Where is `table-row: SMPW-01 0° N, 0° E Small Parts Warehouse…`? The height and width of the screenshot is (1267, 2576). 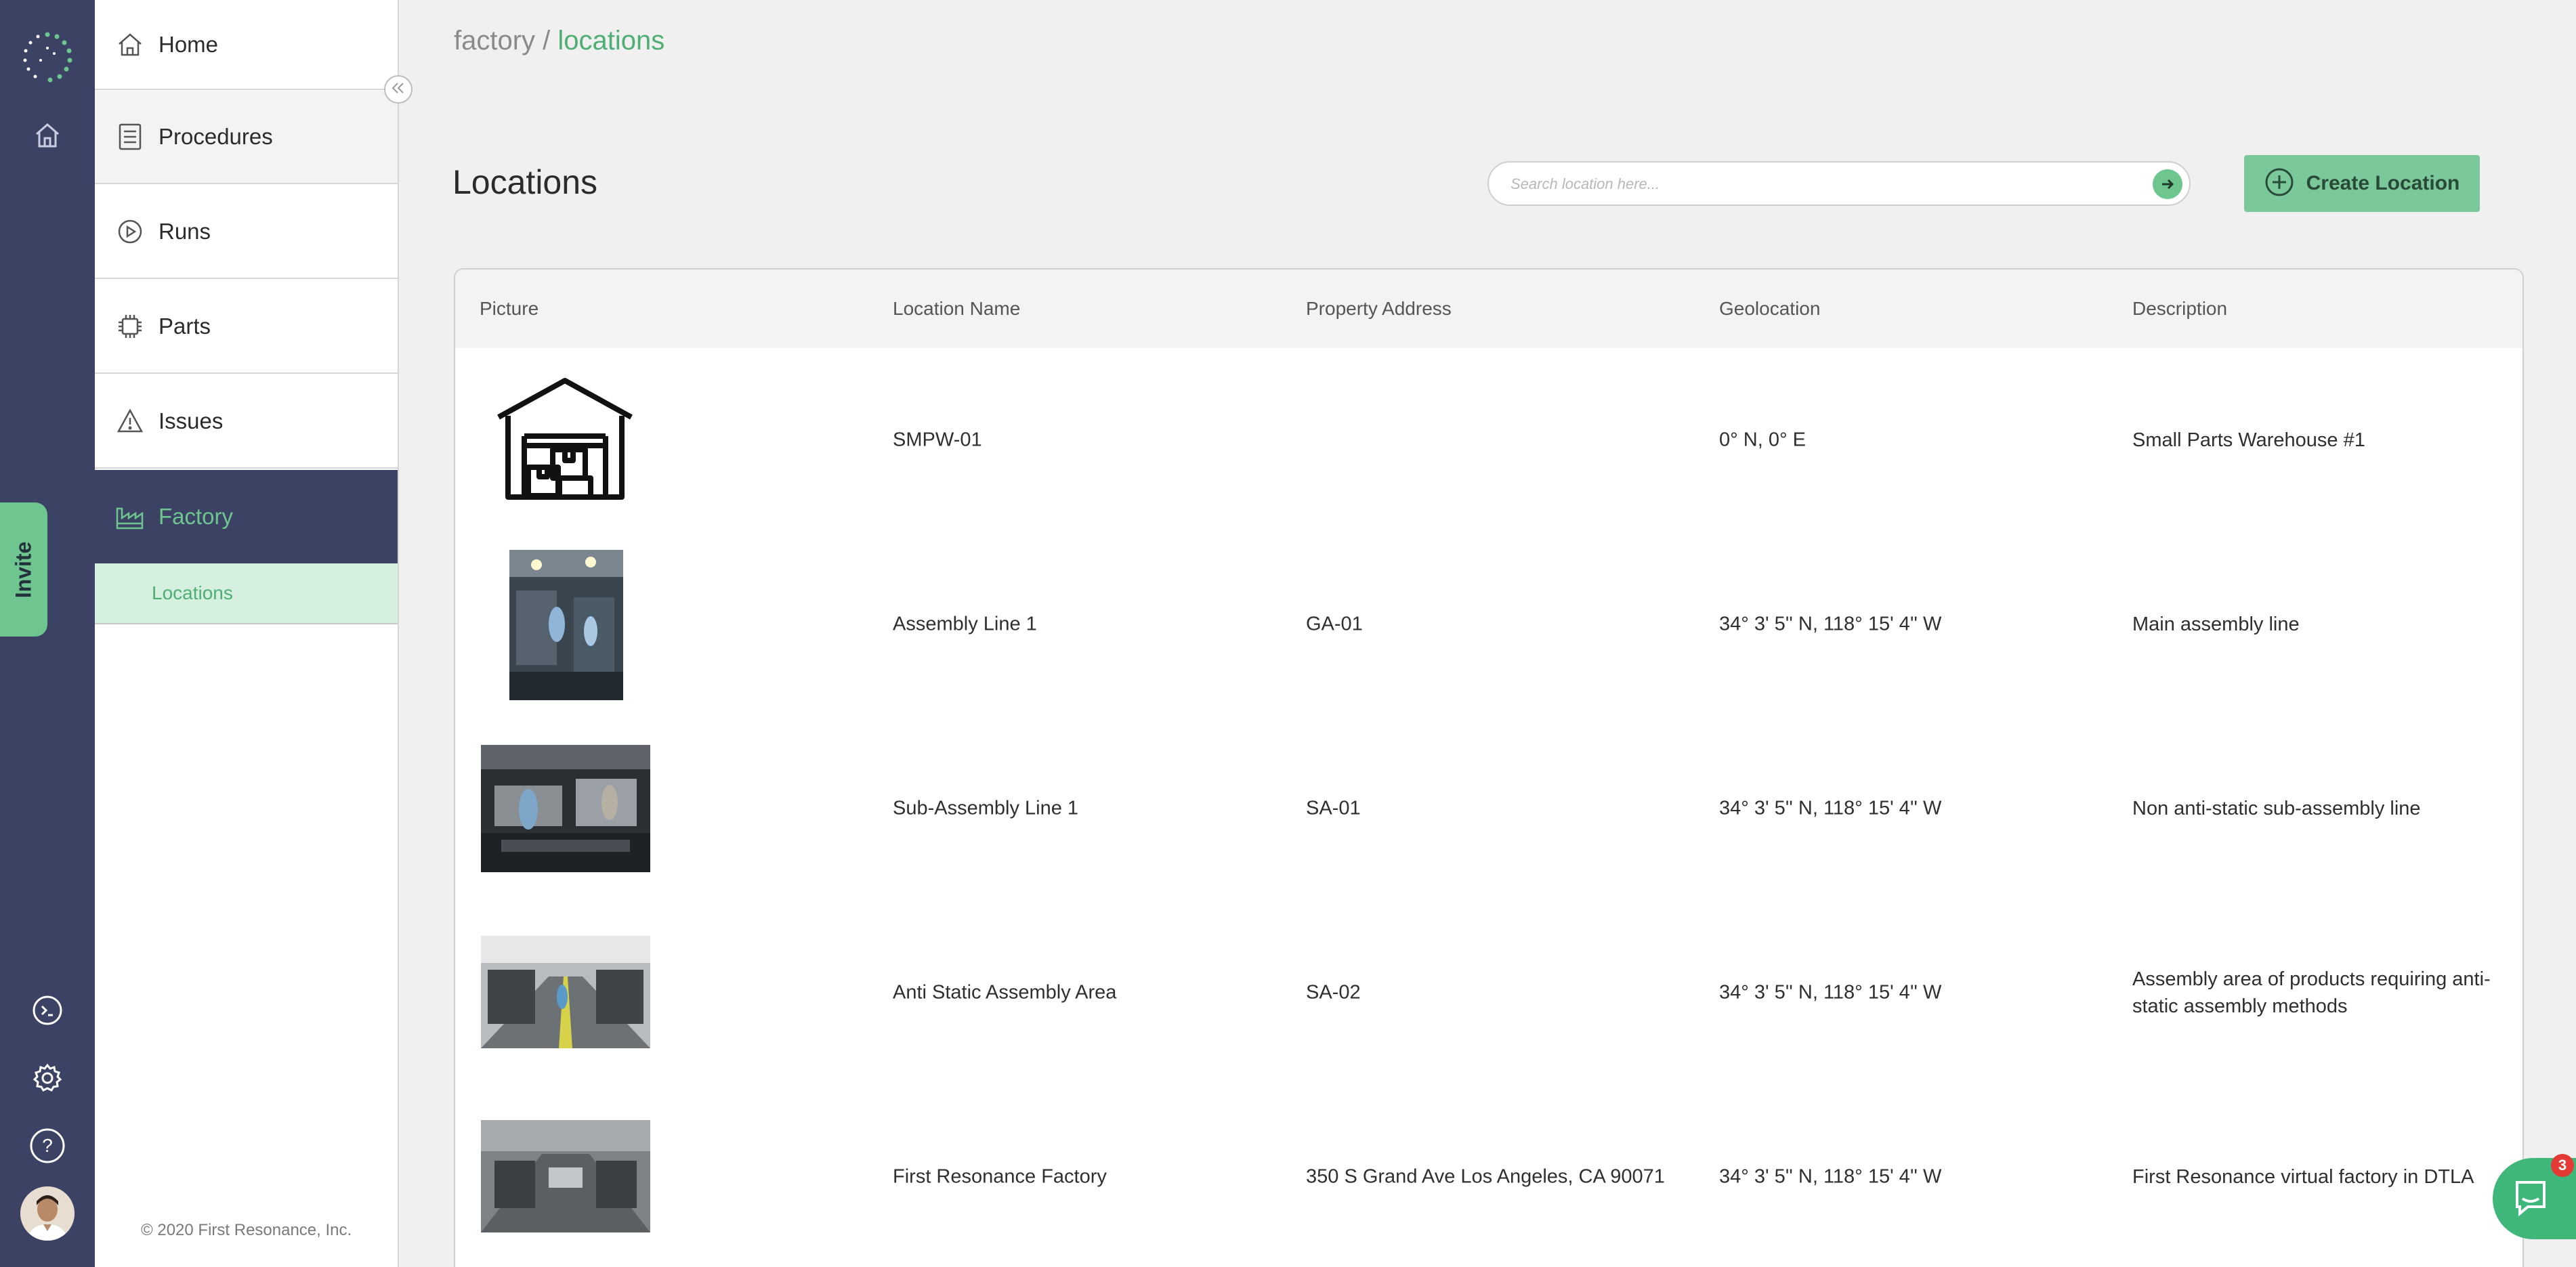
table-row: SMPW-01 0° N, 0° E Small Parts Warehouse… is located at coordinates (1489, 441).